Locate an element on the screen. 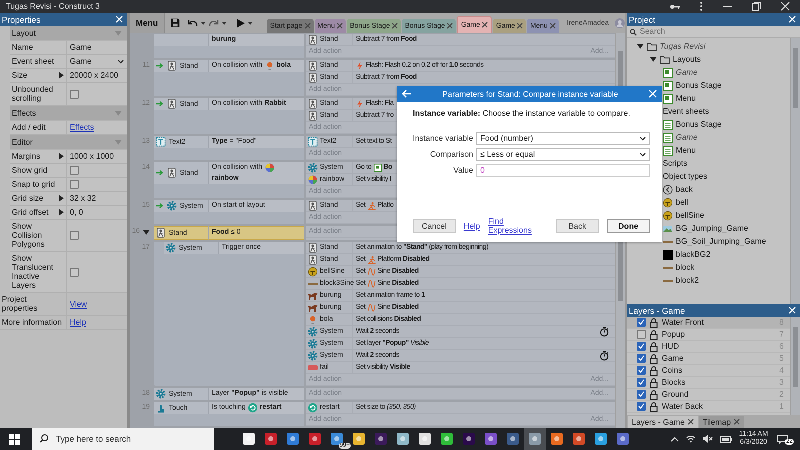 This screenshot has width=800, height=450. layer-number: 2 is located at coordinates (782, 394).